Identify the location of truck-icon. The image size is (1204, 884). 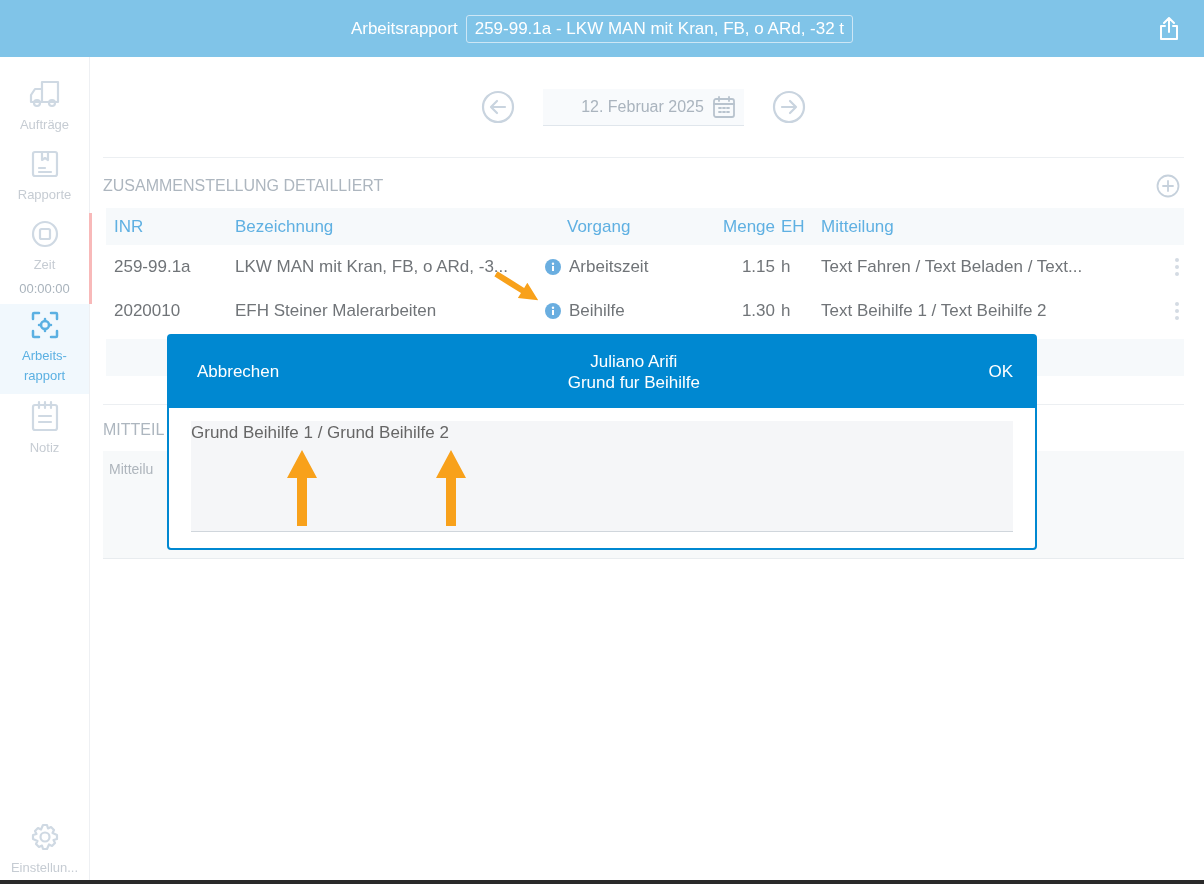
(44, 94).